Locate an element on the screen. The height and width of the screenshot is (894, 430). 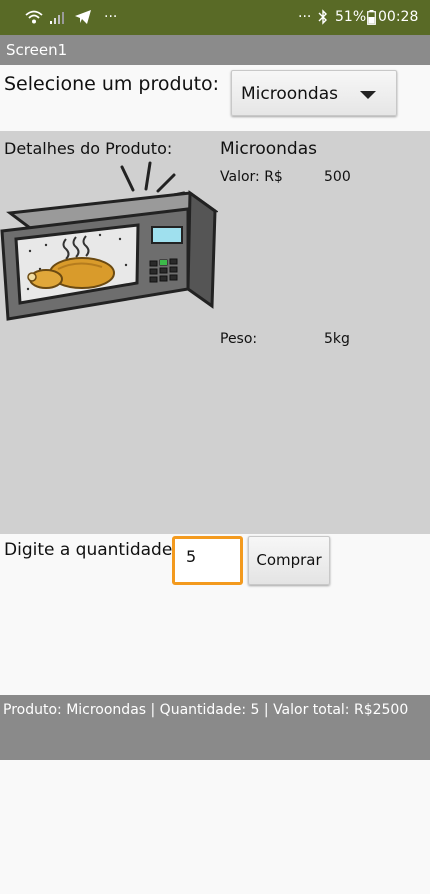
more-left-icon: ··· is located at coordinates (111, 17).